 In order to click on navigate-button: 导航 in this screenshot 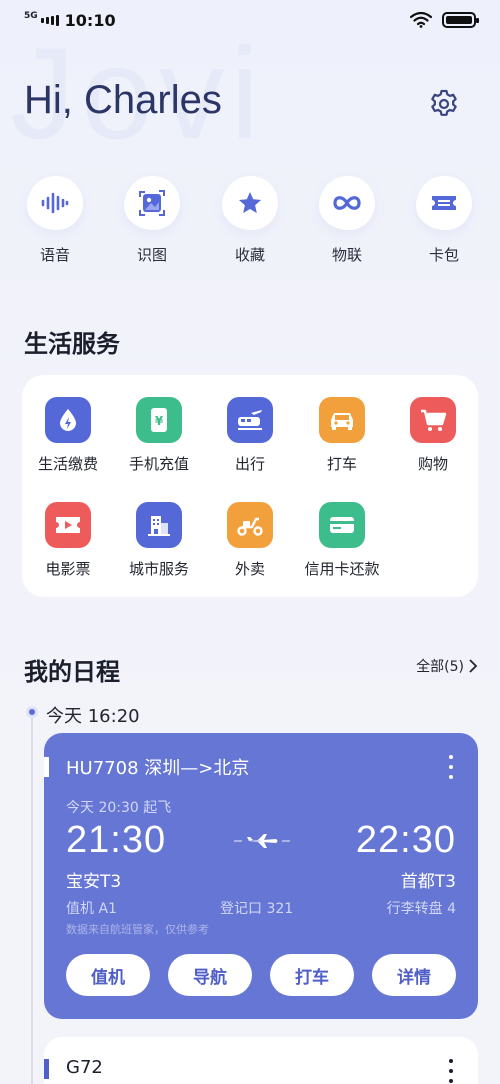, I will do `click(210, 975)`.